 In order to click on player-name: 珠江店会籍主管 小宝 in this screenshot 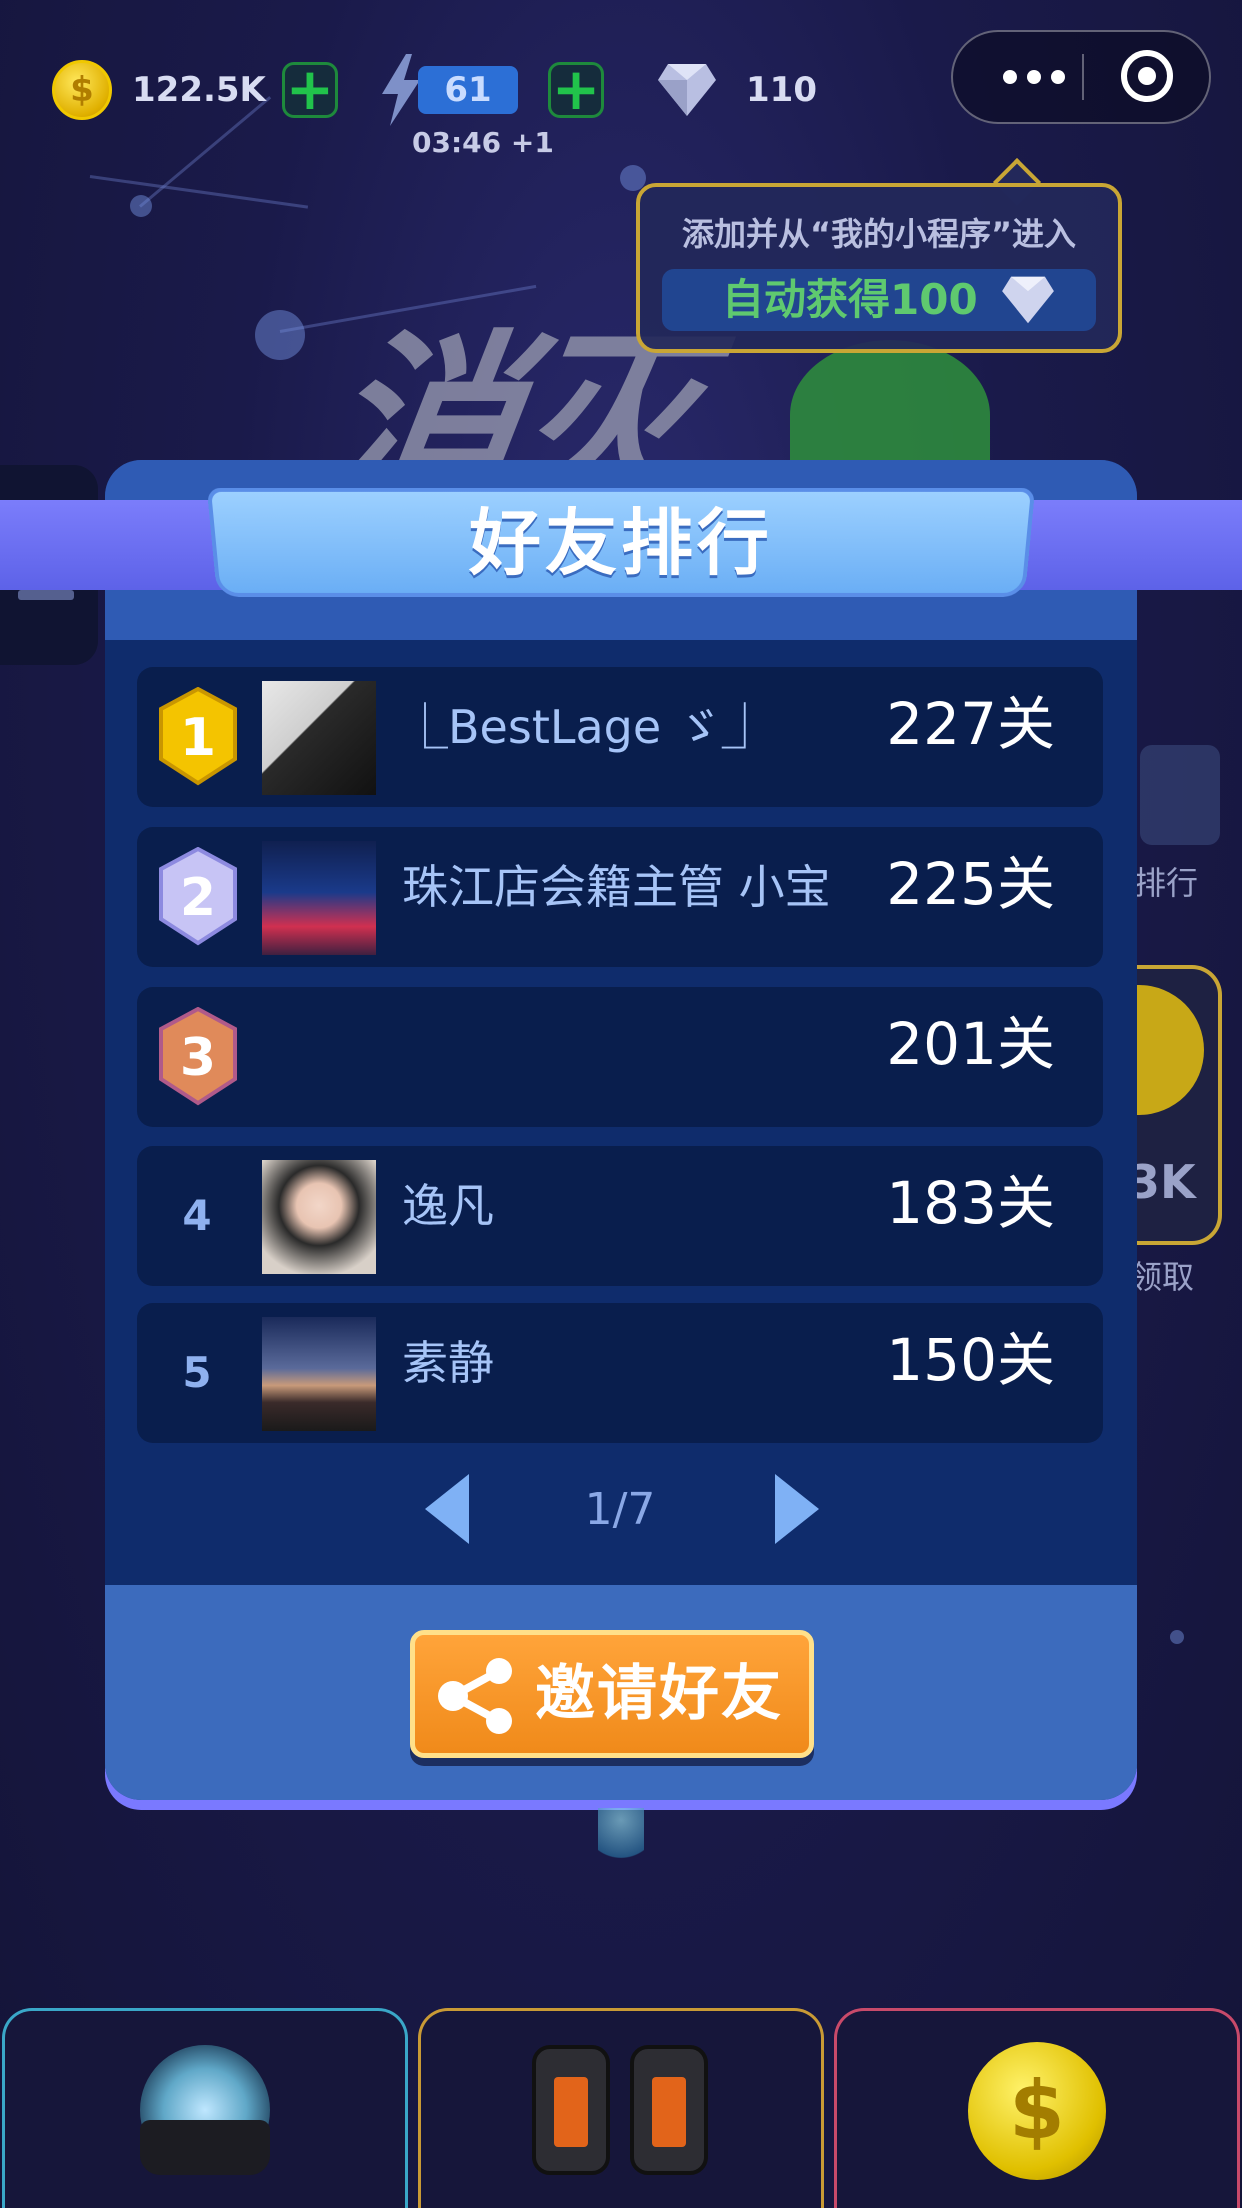, I will do `click(616, 887)`.